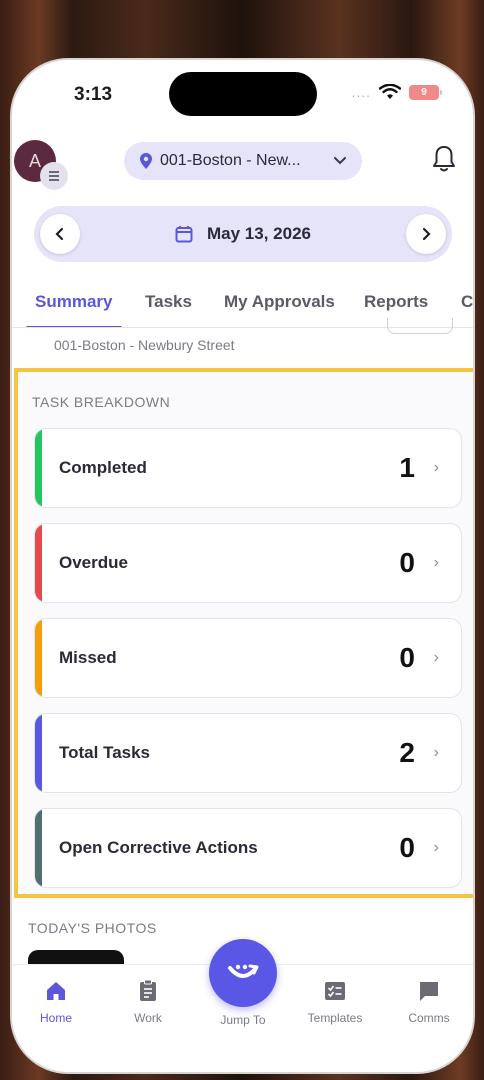 The image size is (484, 1080). Describe the element at coordinates (74, 326) in the screenshot. I see `active-tab-indicator` at that location.